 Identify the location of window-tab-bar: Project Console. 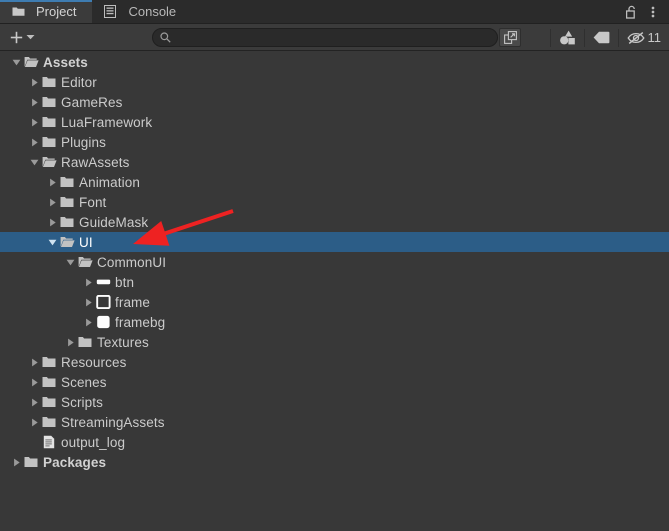
(334, 12).